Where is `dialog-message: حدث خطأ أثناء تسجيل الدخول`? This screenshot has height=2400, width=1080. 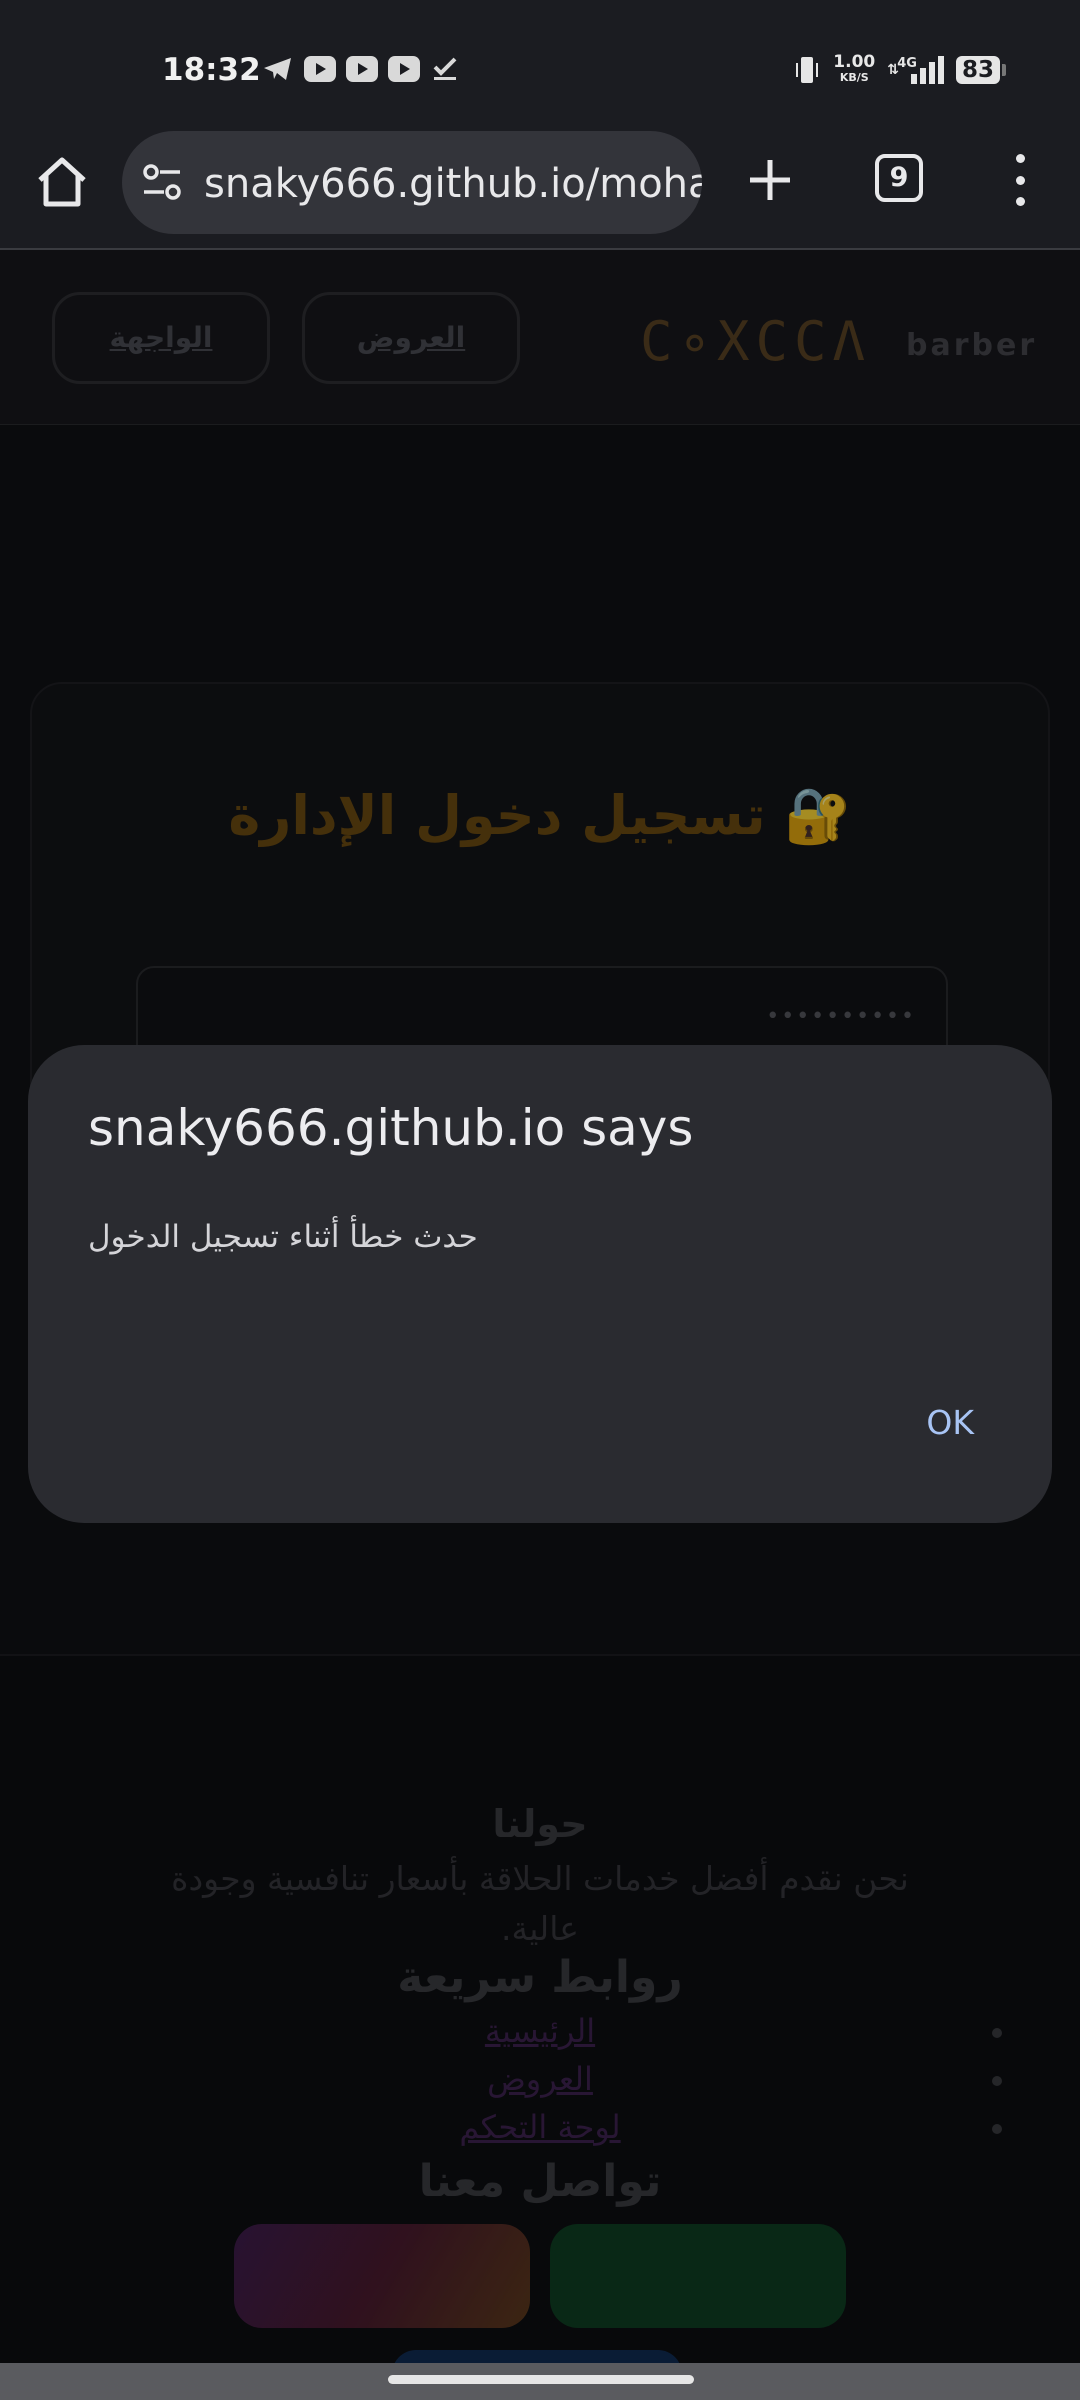 dialog-message: حدث خطأ أثناء تسجيل الدخول is located at coordinates (283, 1237).